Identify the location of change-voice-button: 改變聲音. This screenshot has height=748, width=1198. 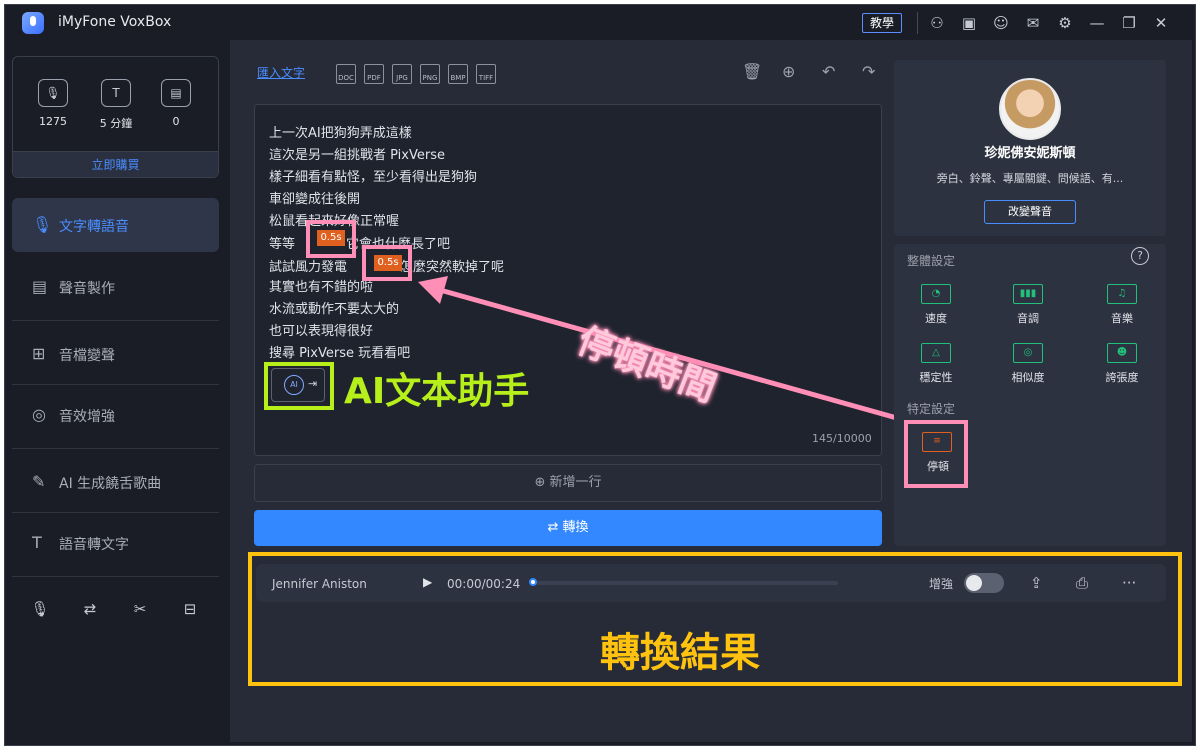
(1030, 212).